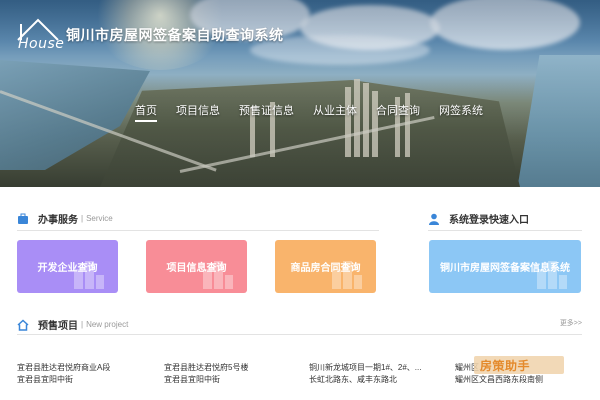 The height and width of the screenshot is (400, 600). I want to click on watermark-badge: 房策助手, so click(519, 365).